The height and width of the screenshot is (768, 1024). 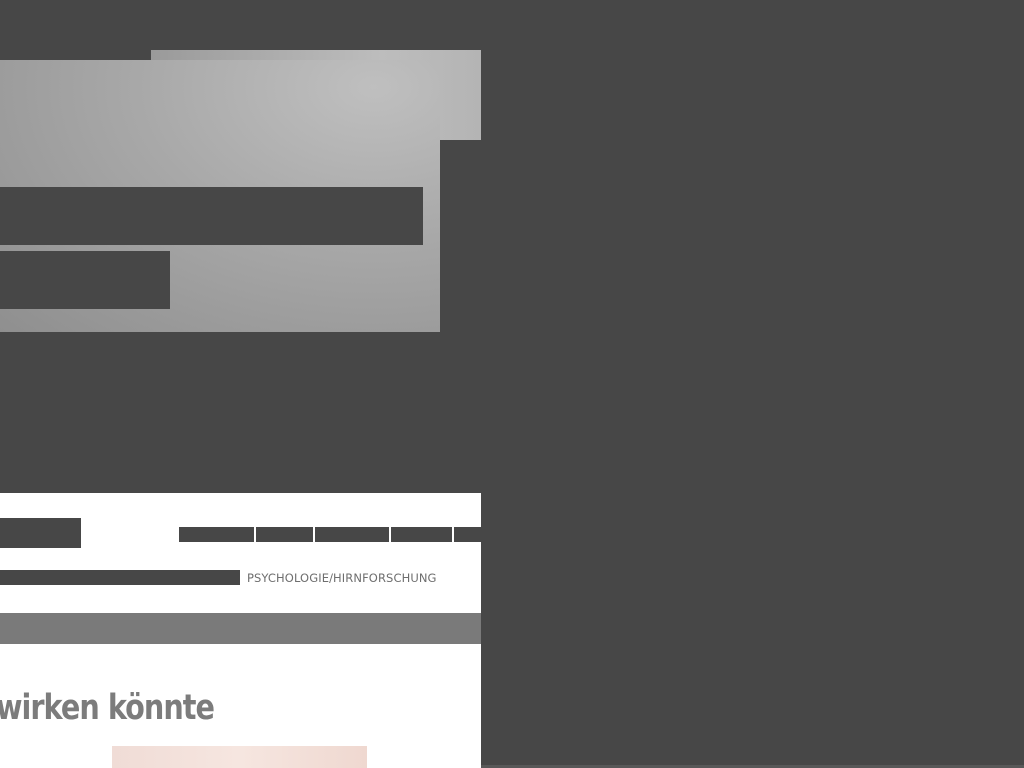 What do you see at coordinates (40, 533) in the screenshot?
I see `site-logo` at bounding box center [40, 533].